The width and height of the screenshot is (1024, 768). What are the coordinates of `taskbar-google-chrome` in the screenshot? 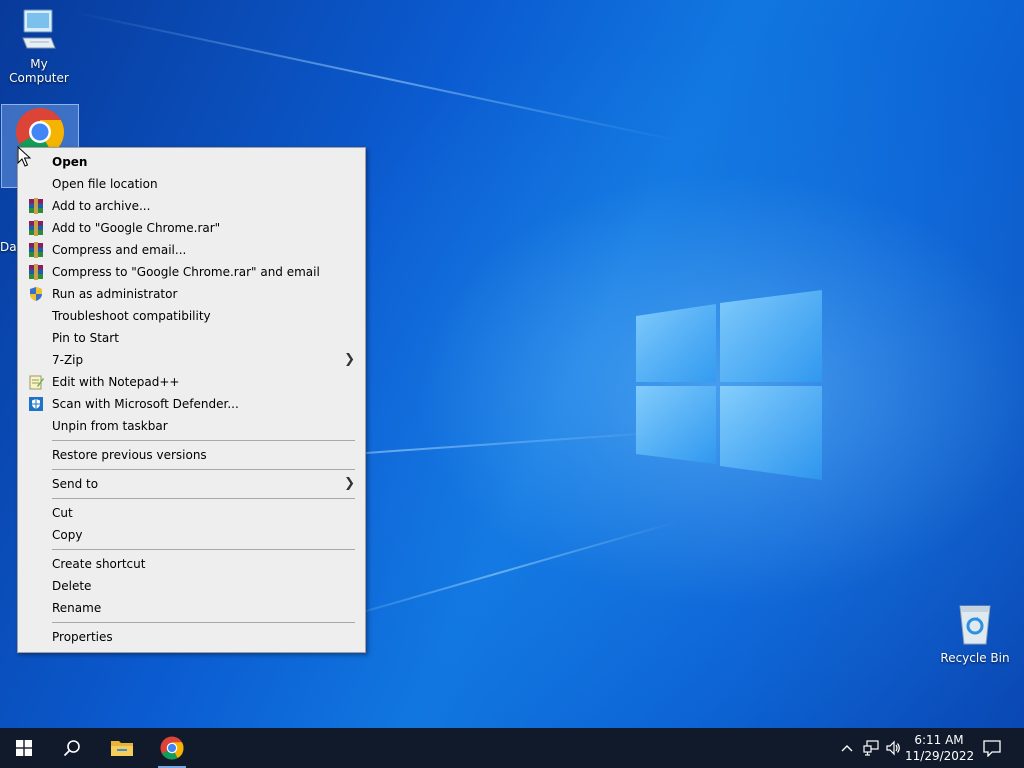 It's located at (172, 748).